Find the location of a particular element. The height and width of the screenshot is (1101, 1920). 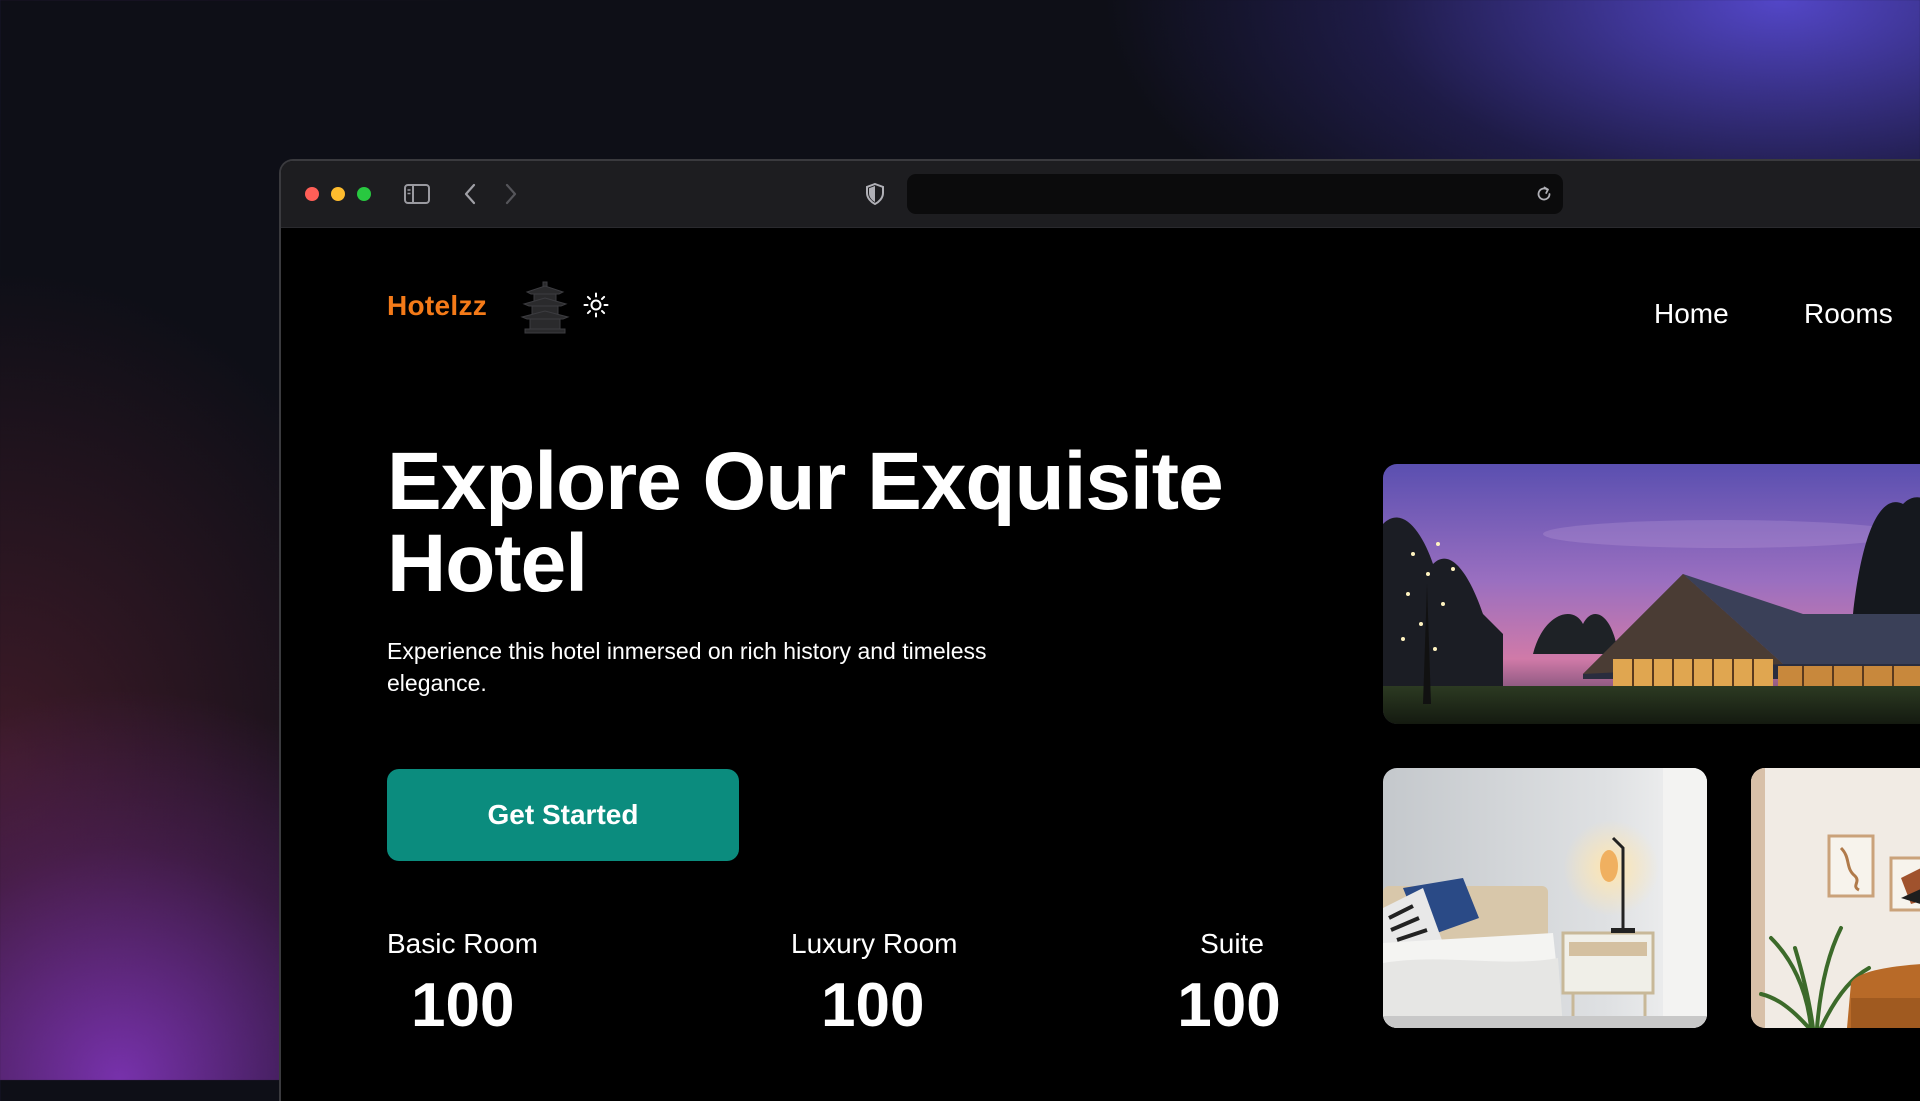

hotel-exterior-image is located at coordinates (1651, 594).